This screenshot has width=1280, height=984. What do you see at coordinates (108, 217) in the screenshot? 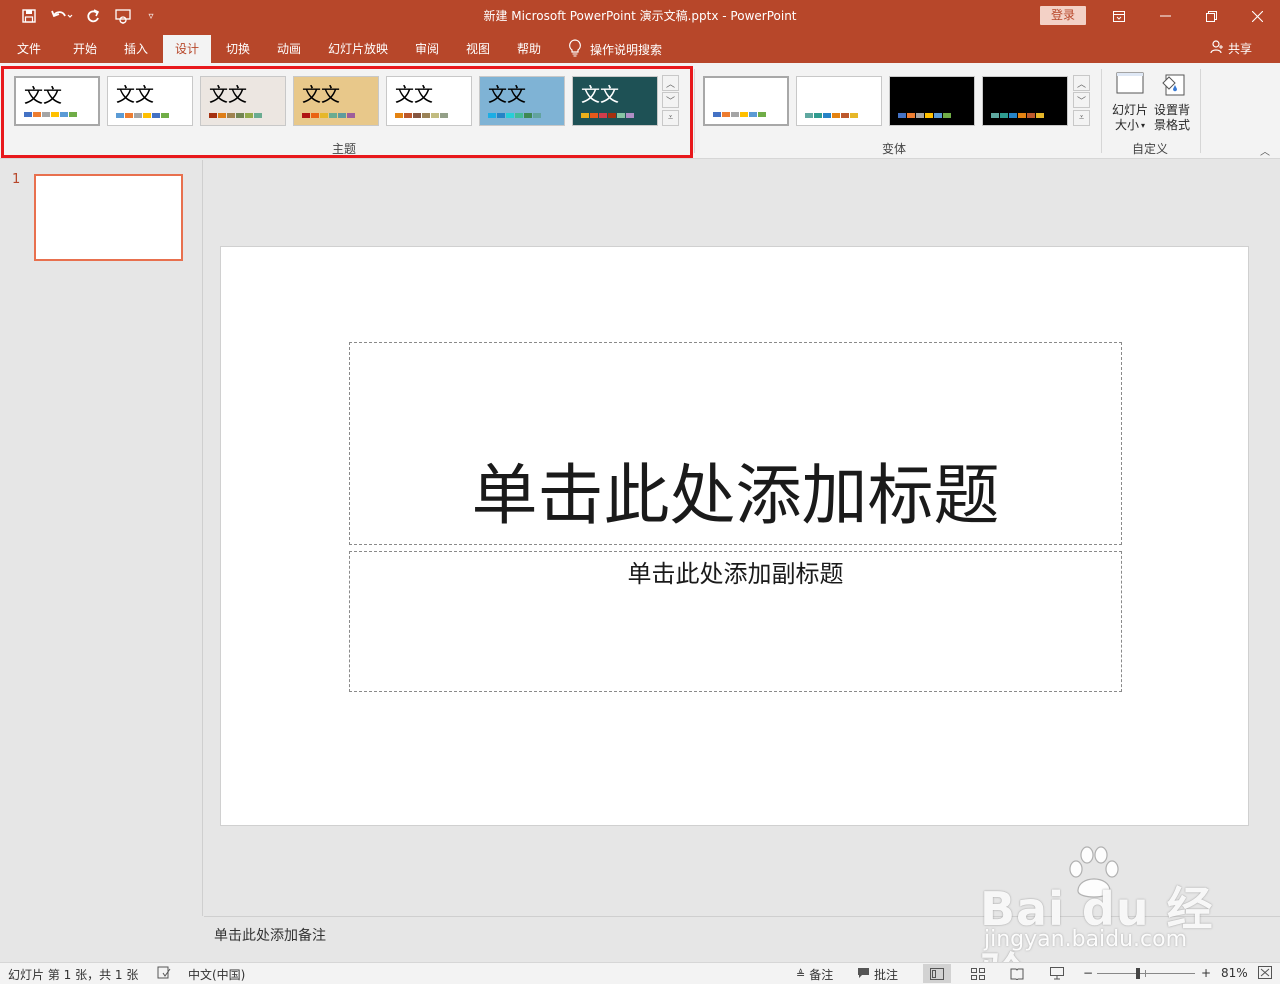
I see `slide-thumbnail` at bounding box center [108, 217].